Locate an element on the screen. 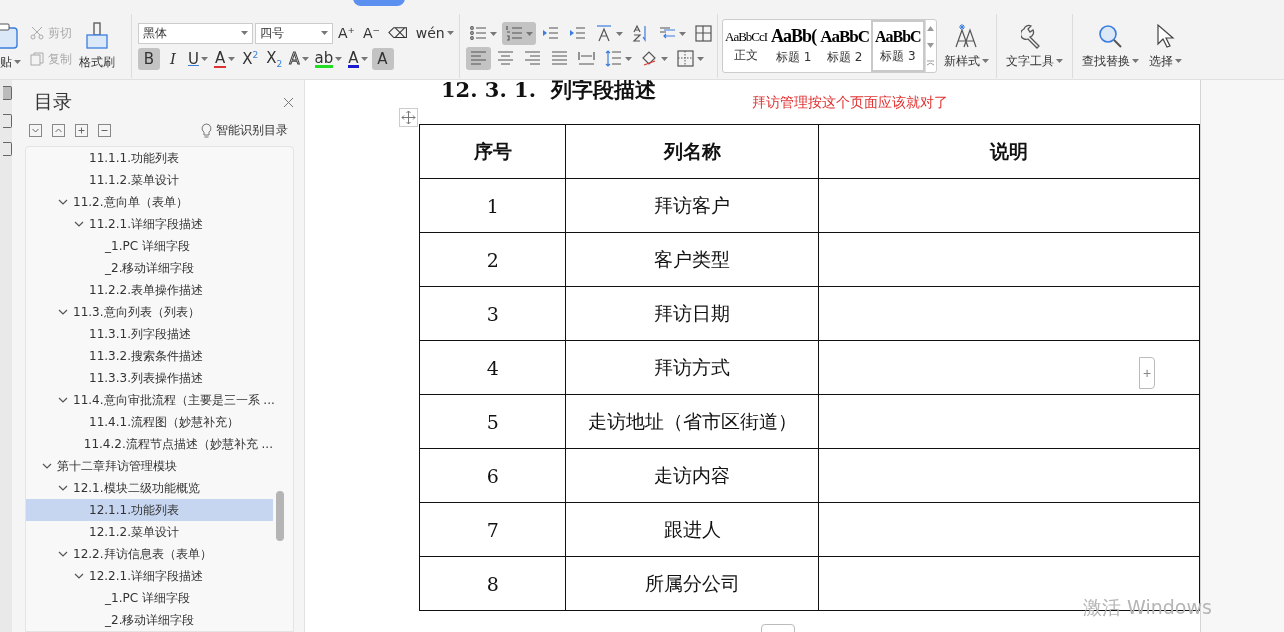 The width and height of the screenshot is (1284, 632). table-cell: 6 is located at coordinates (492, 475).